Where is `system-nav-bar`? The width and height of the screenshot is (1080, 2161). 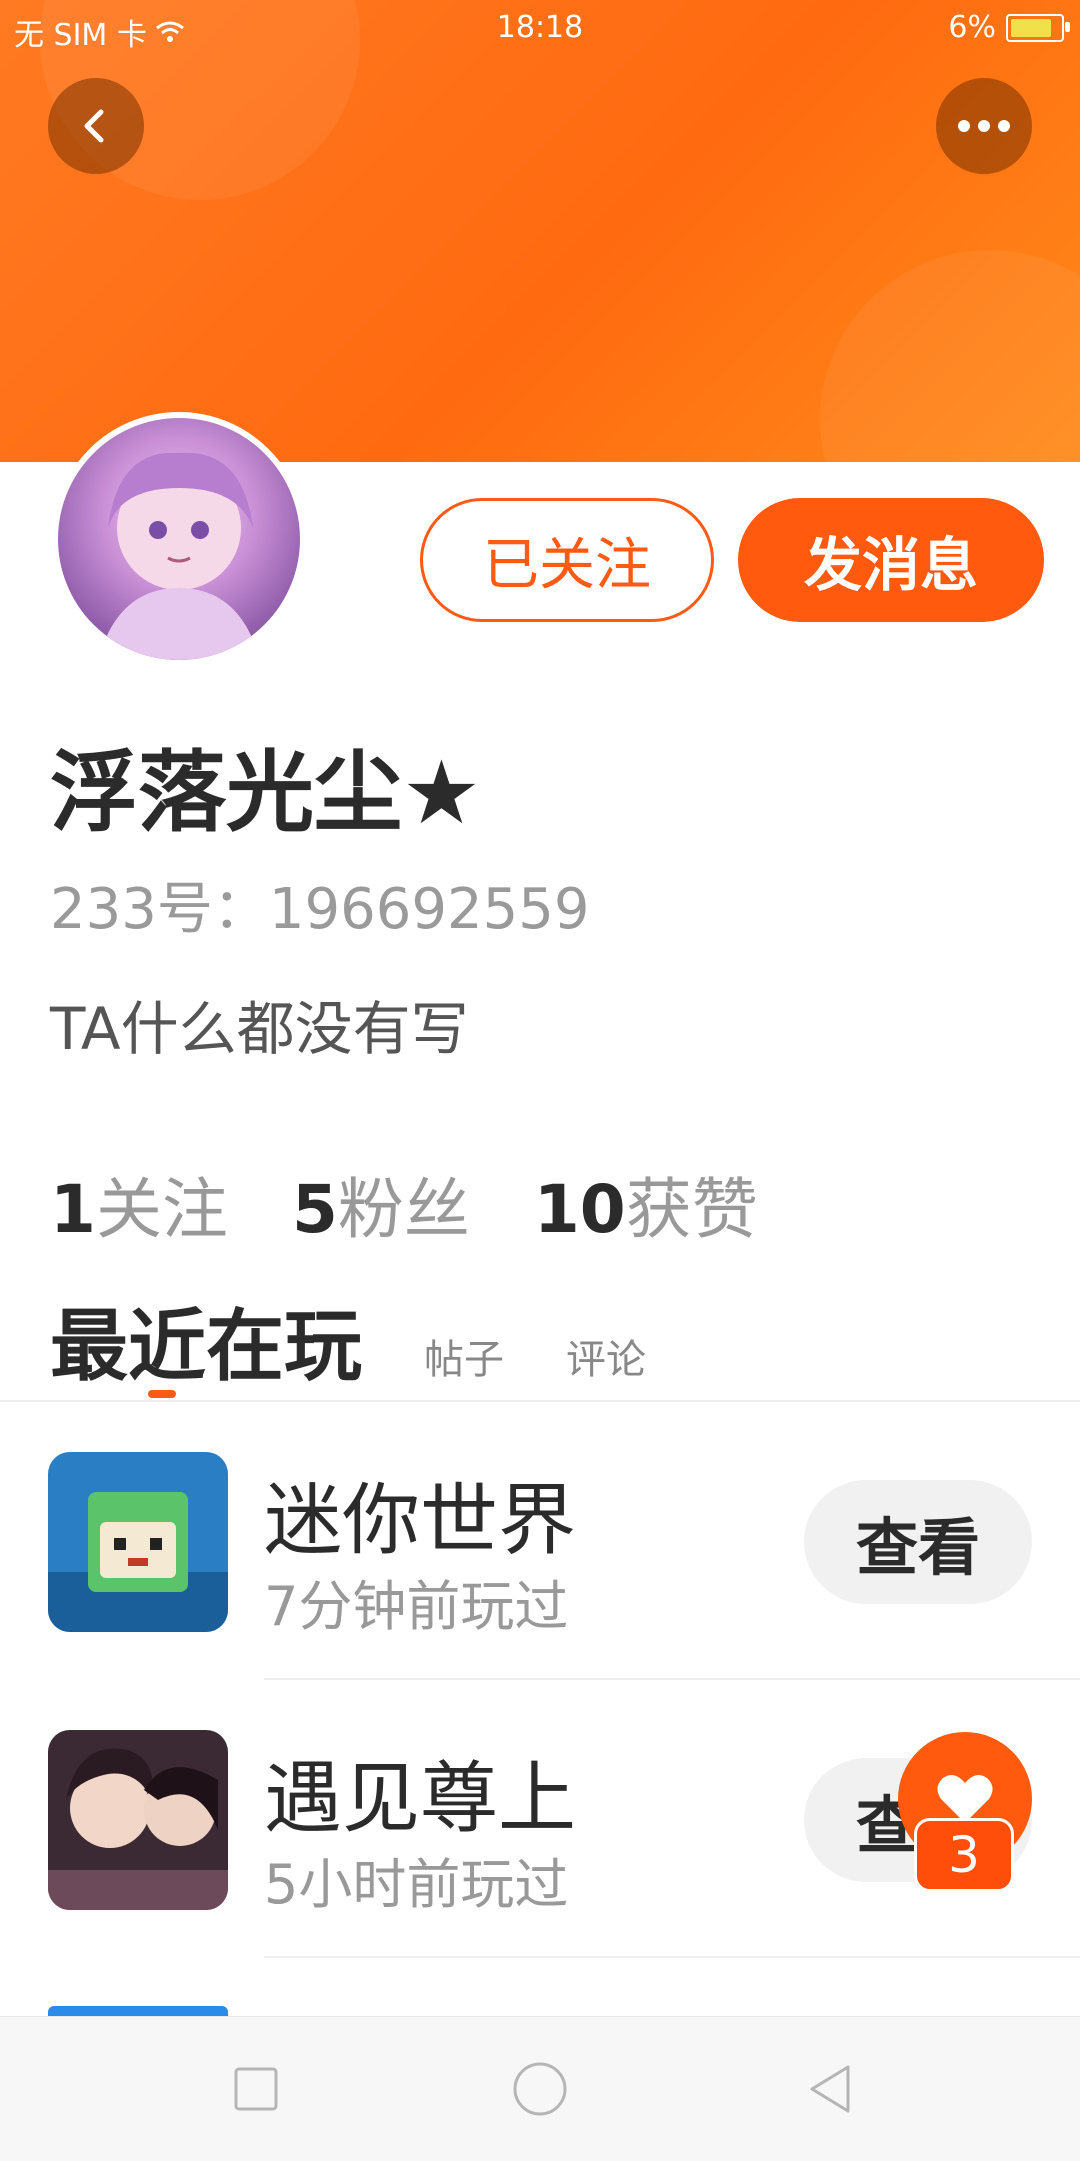
system-nav-bar is located at coordinates (540, 2088).